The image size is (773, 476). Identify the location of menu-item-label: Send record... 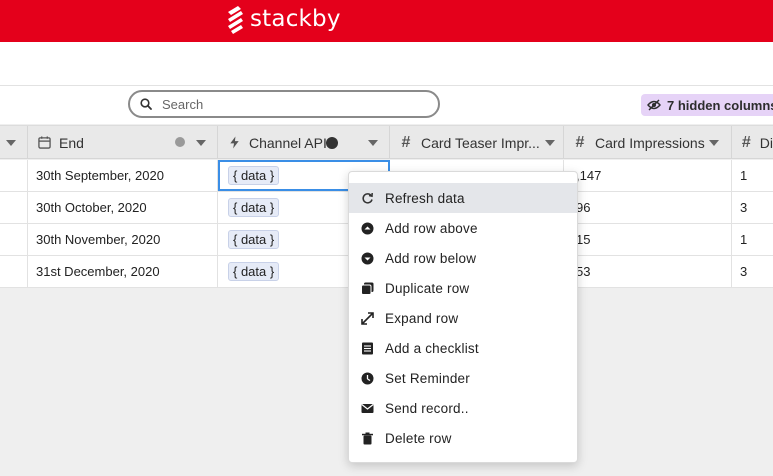
(427, 408).